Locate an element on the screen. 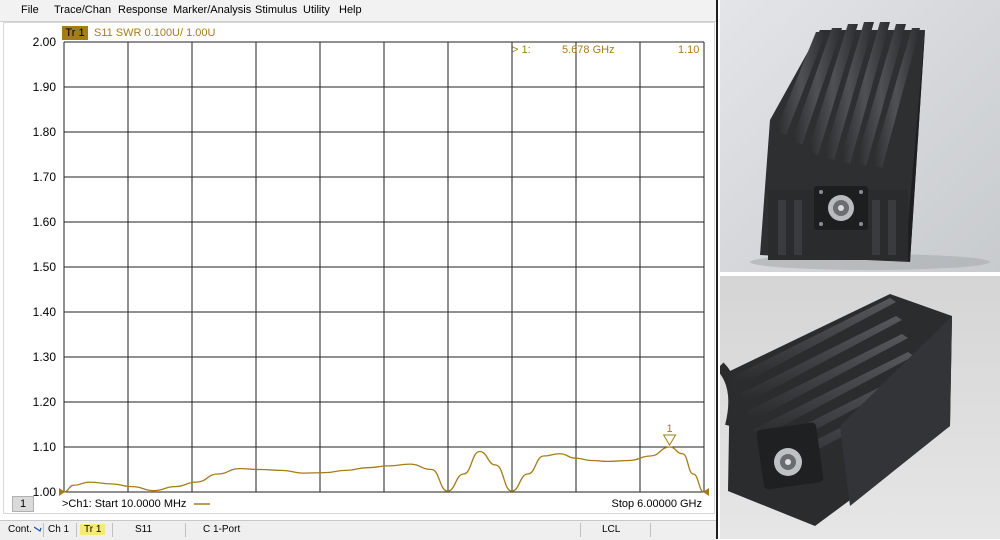 The height and width of the screenshot is (540, 1000). menu-utility: Utility is located at coordinates (316, 10).